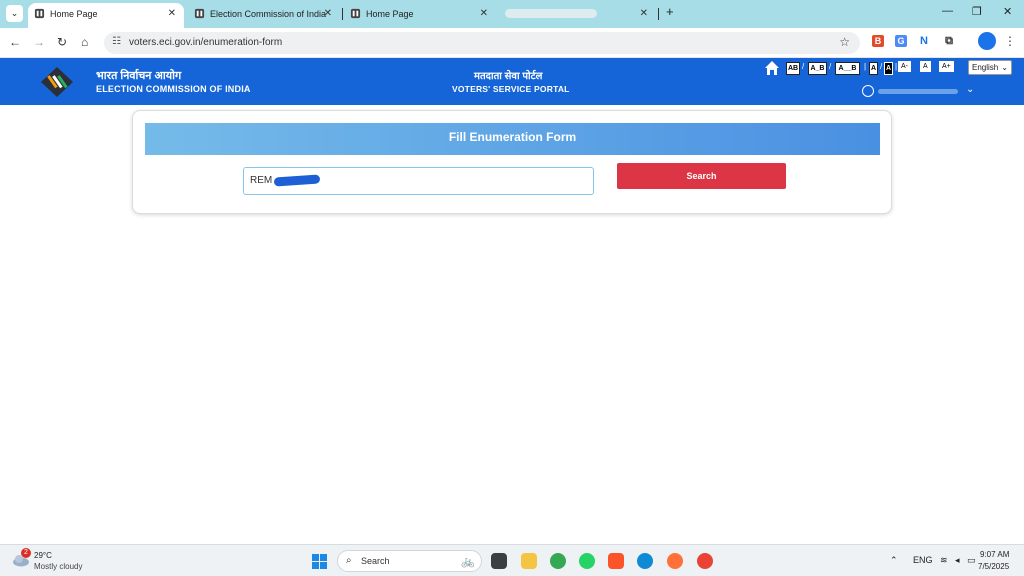  Describe the element at coordinates (558, 561) in the screenshot. I see `chrome-icon` at that location.